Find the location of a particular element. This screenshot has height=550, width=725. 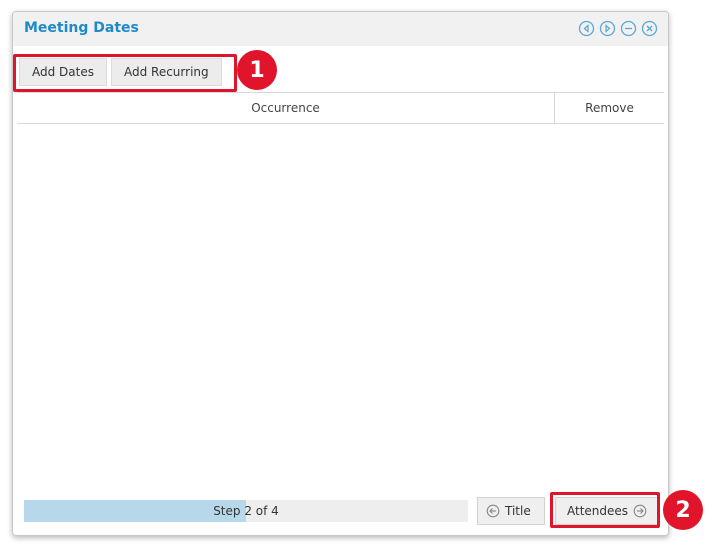

previous-step-label: Title is located at coordinates (518, 511).